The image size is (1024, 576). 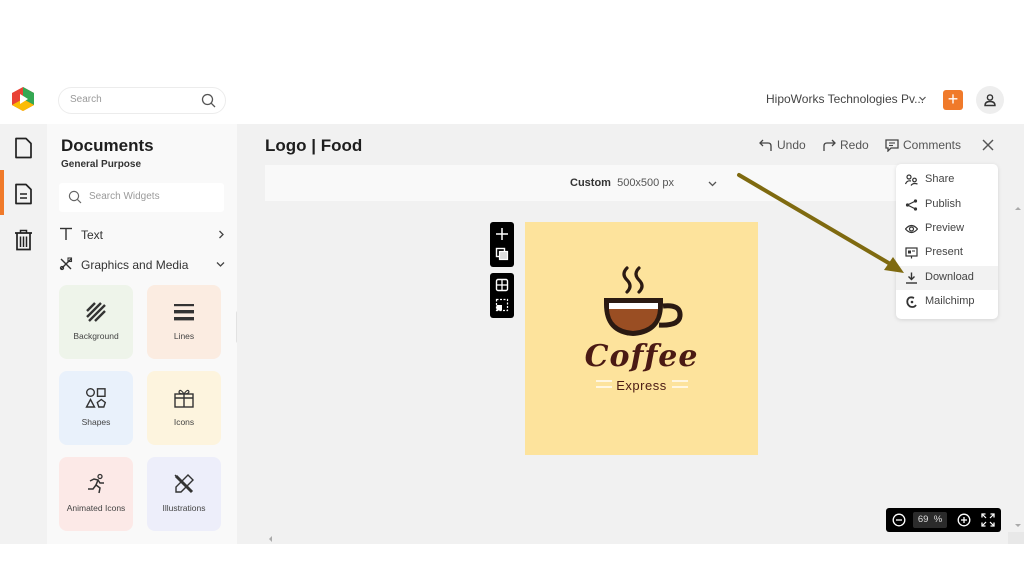 What do you see at coordinates (96, 483) in the screenshot?
I see `running-icon` at bounding box center [96, 483].